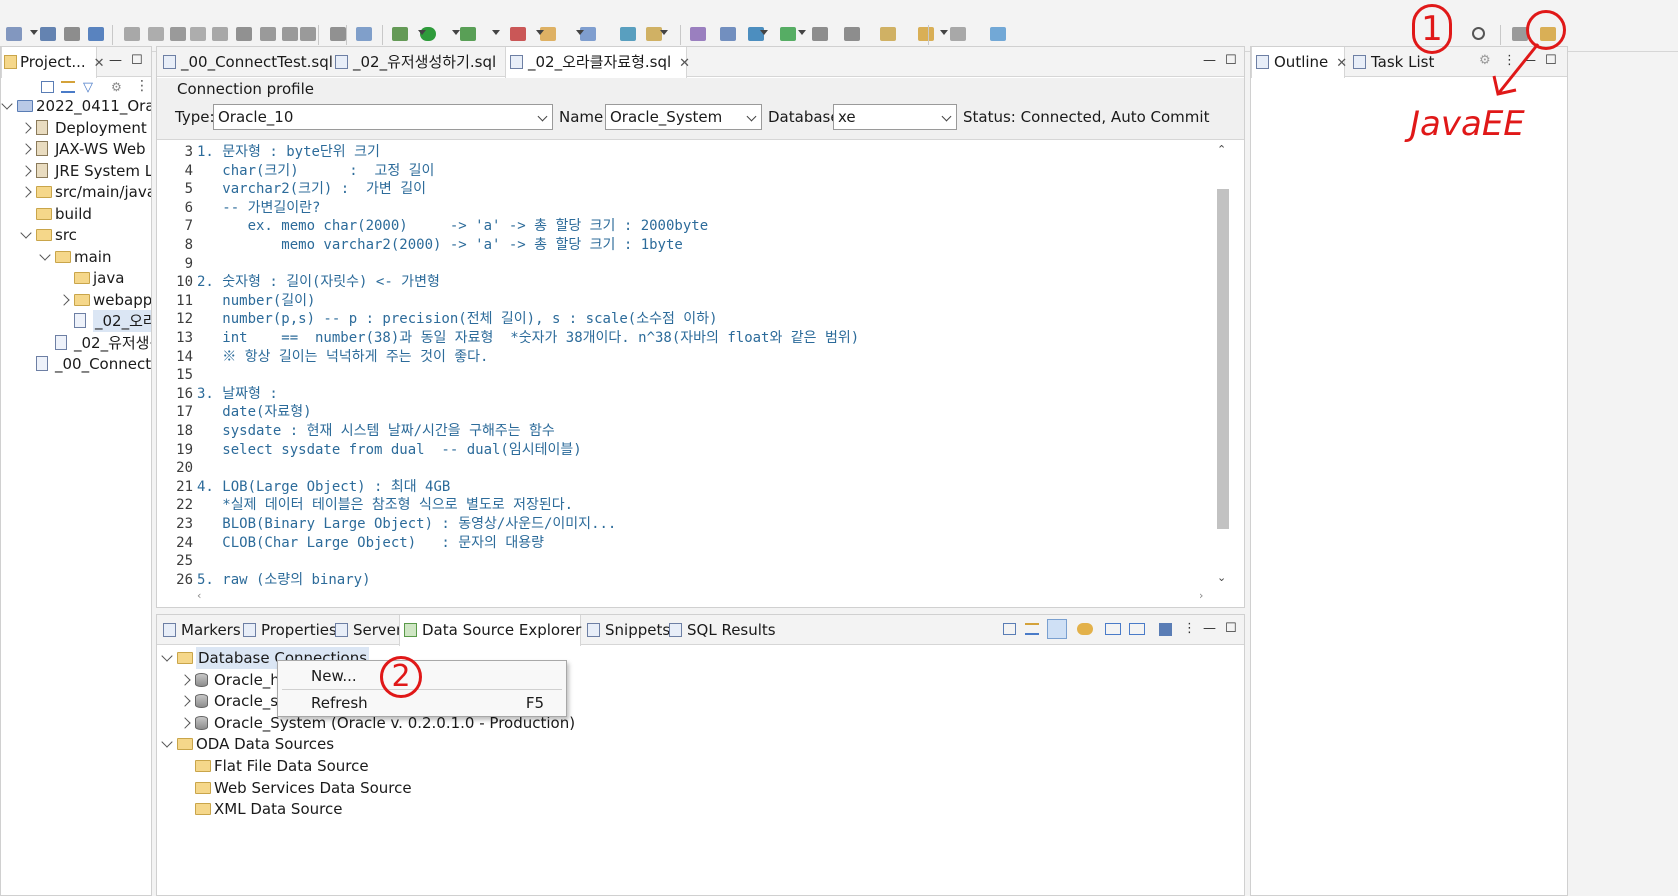 The height and width of the screenshot is (896, 1678). What do you see at coordinates (1478, 33) in the screenshot?
I see `quick-access-search-icon` at bounding box center [1478, 33].